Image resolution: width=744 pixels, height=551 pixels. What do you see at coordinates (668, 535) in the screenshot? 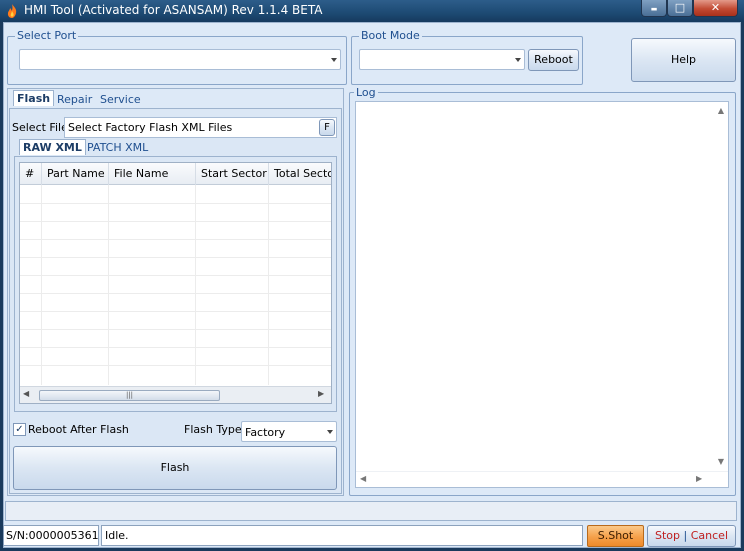
I see `stop-label: Stop` at bounding box center [668, 535].